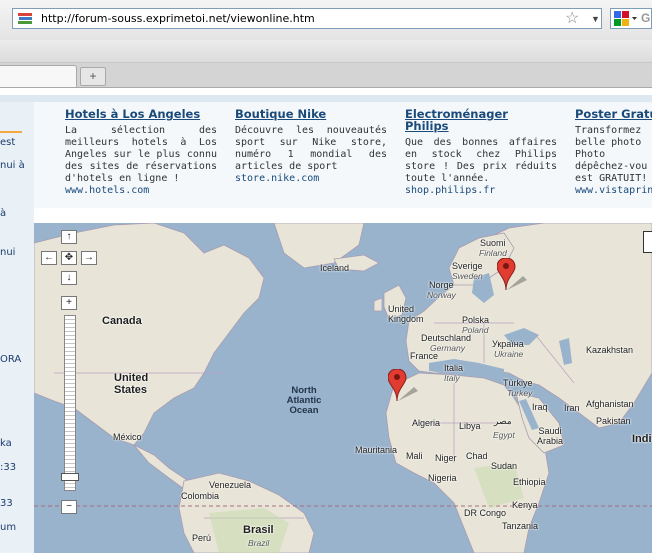 This screenshot has width=652, height=553. What do you see at coordinates (426, 423) in the screenshot?
I see `map-label: Algeria` at bounding box center [426, 423].